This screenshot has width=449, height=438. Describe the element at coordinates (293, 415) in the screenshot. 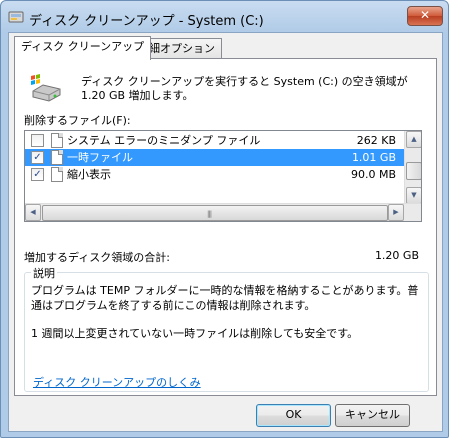

I see `ok-button: OK` at that location.